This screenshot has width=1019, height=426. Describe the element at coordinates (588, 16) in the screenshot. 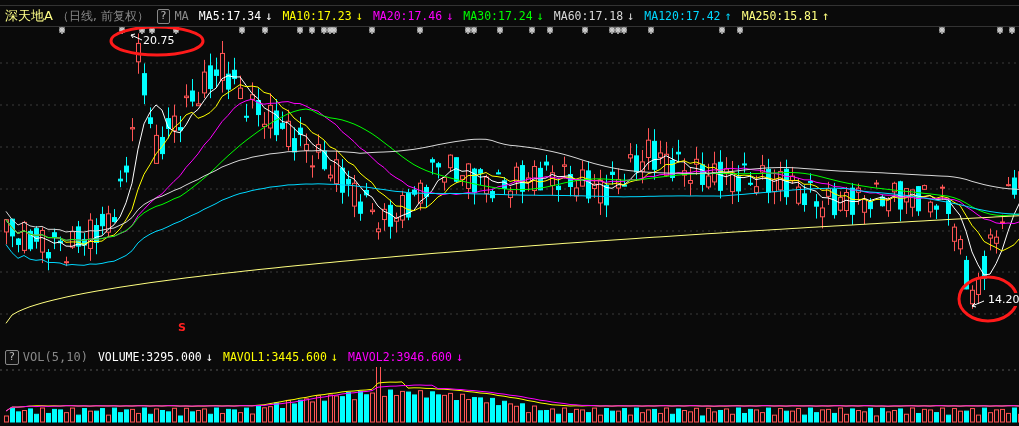

I see `ma-value: MA60:17.18` at that location.